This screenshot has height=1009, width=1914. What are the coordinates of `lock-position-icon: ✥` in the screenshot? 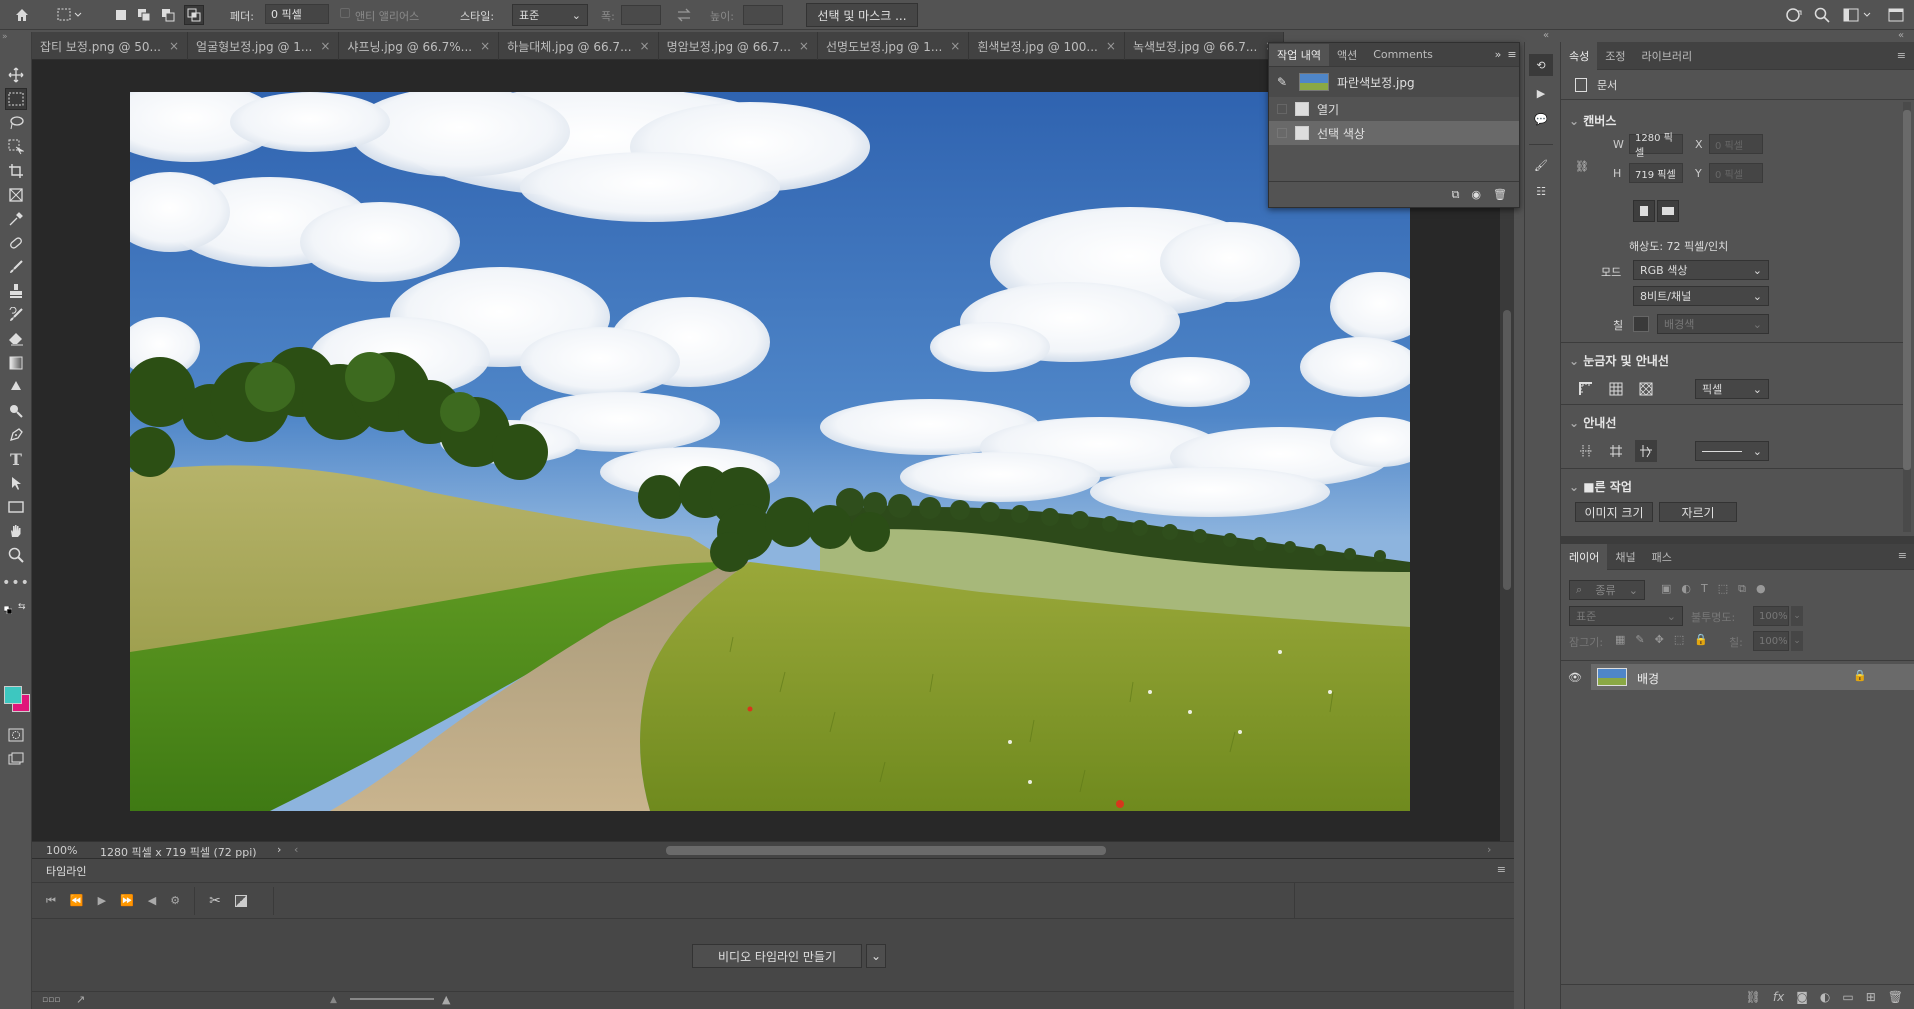 It's located at (1659, 639).